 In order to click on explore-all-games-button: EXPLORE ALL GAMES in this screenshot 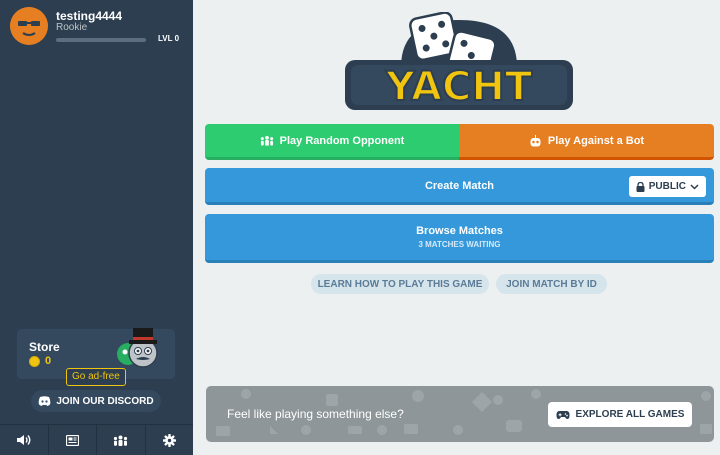, I will do `click(620, 414)`.